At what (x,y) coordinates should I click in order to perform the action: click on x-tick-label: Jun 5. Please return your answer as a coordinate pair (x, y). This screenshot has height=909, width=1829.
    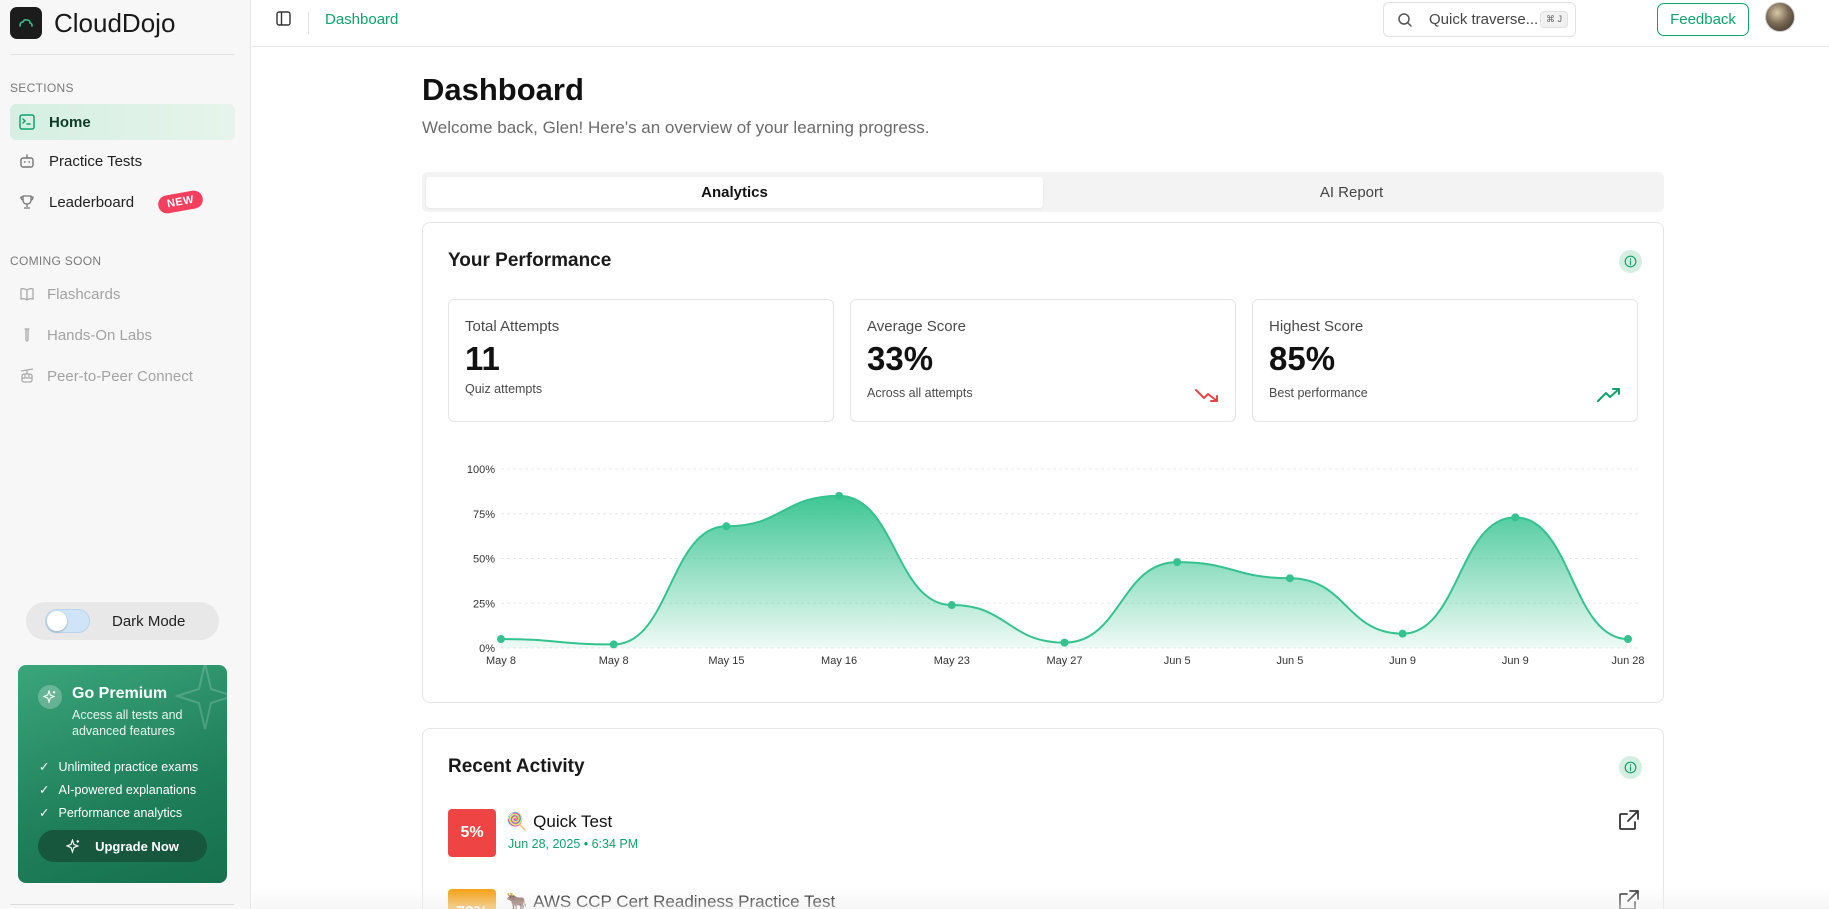
    Looking at the image, I should click on (1289, 661).